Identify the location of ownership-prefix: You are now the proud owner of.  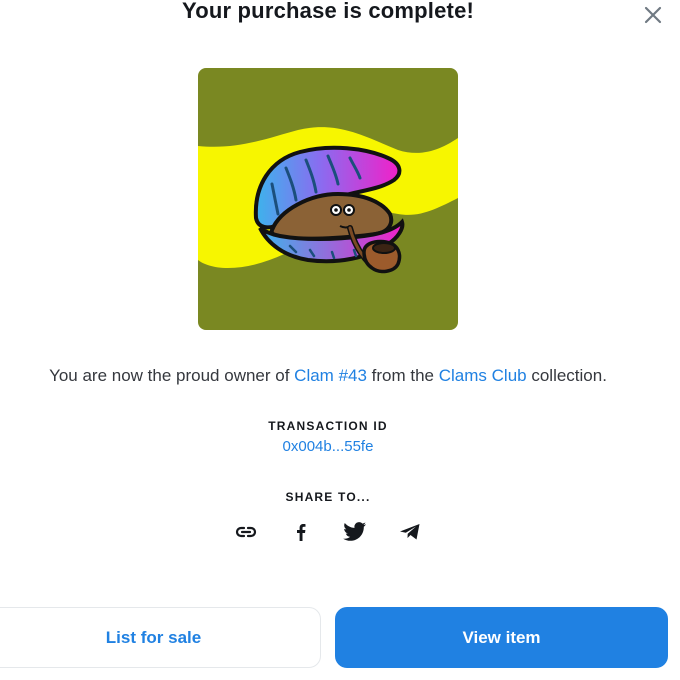
(172, 375).